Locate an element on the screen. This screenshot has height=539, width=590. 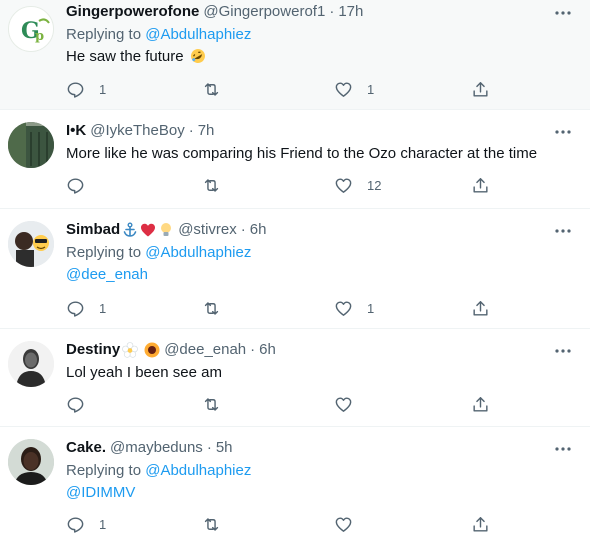
tweet-actions: 1 1 is located at coordinates (281, 309).